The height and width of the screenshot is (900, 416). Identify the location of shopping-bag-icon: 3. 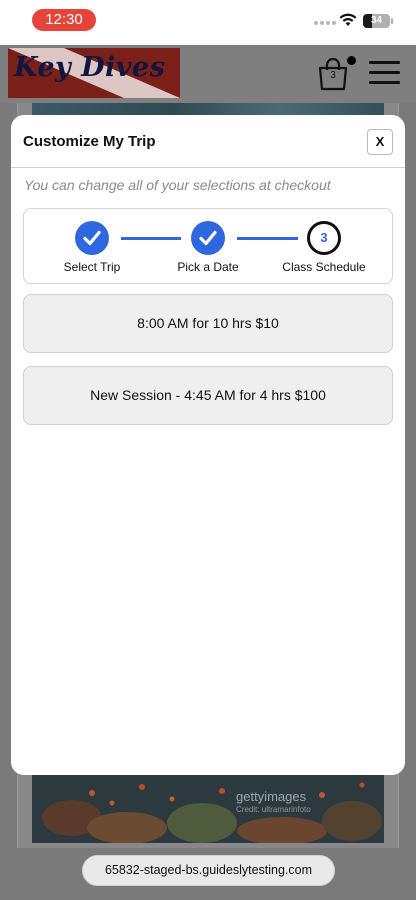
(333, 74).